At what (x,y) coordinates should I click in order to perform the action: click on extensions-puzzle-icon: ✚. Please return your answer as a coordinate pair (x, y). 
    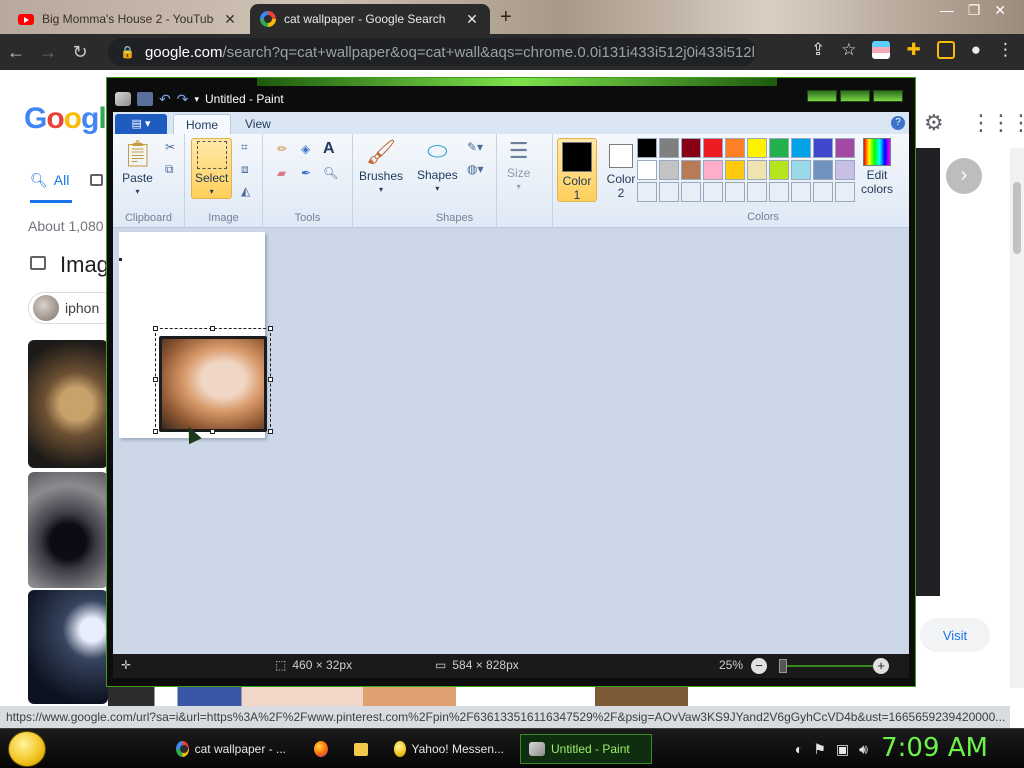
    Looking at the image, I should click on (913, 50).